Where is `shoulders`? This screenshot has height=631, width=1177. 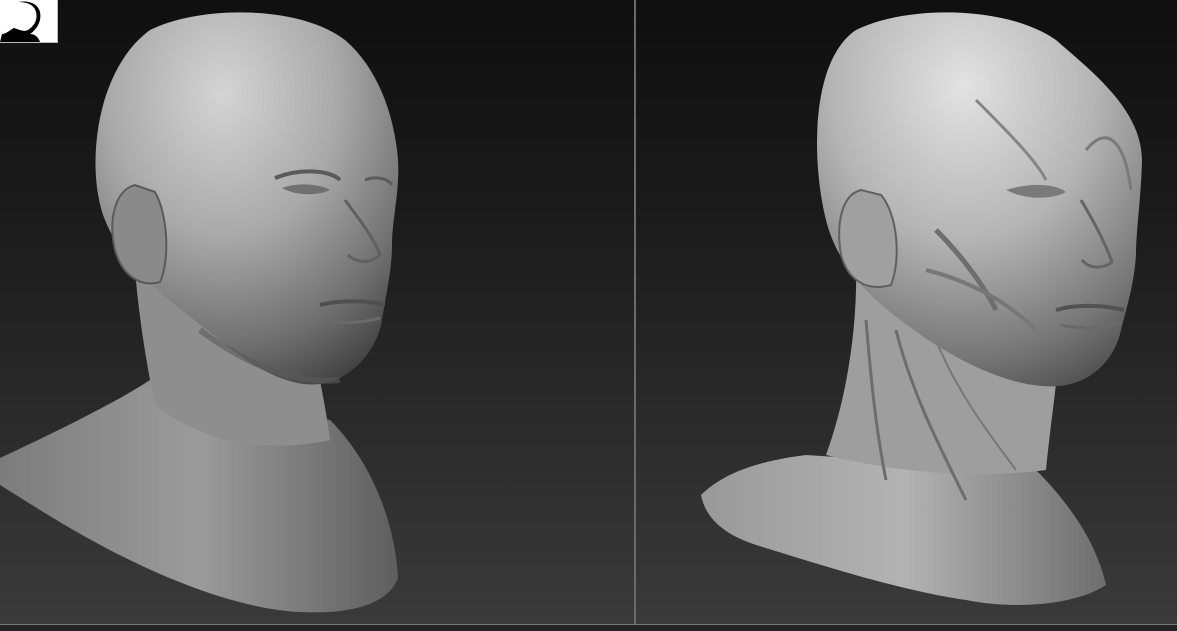 shoulders is located at coordinates (903, 530).